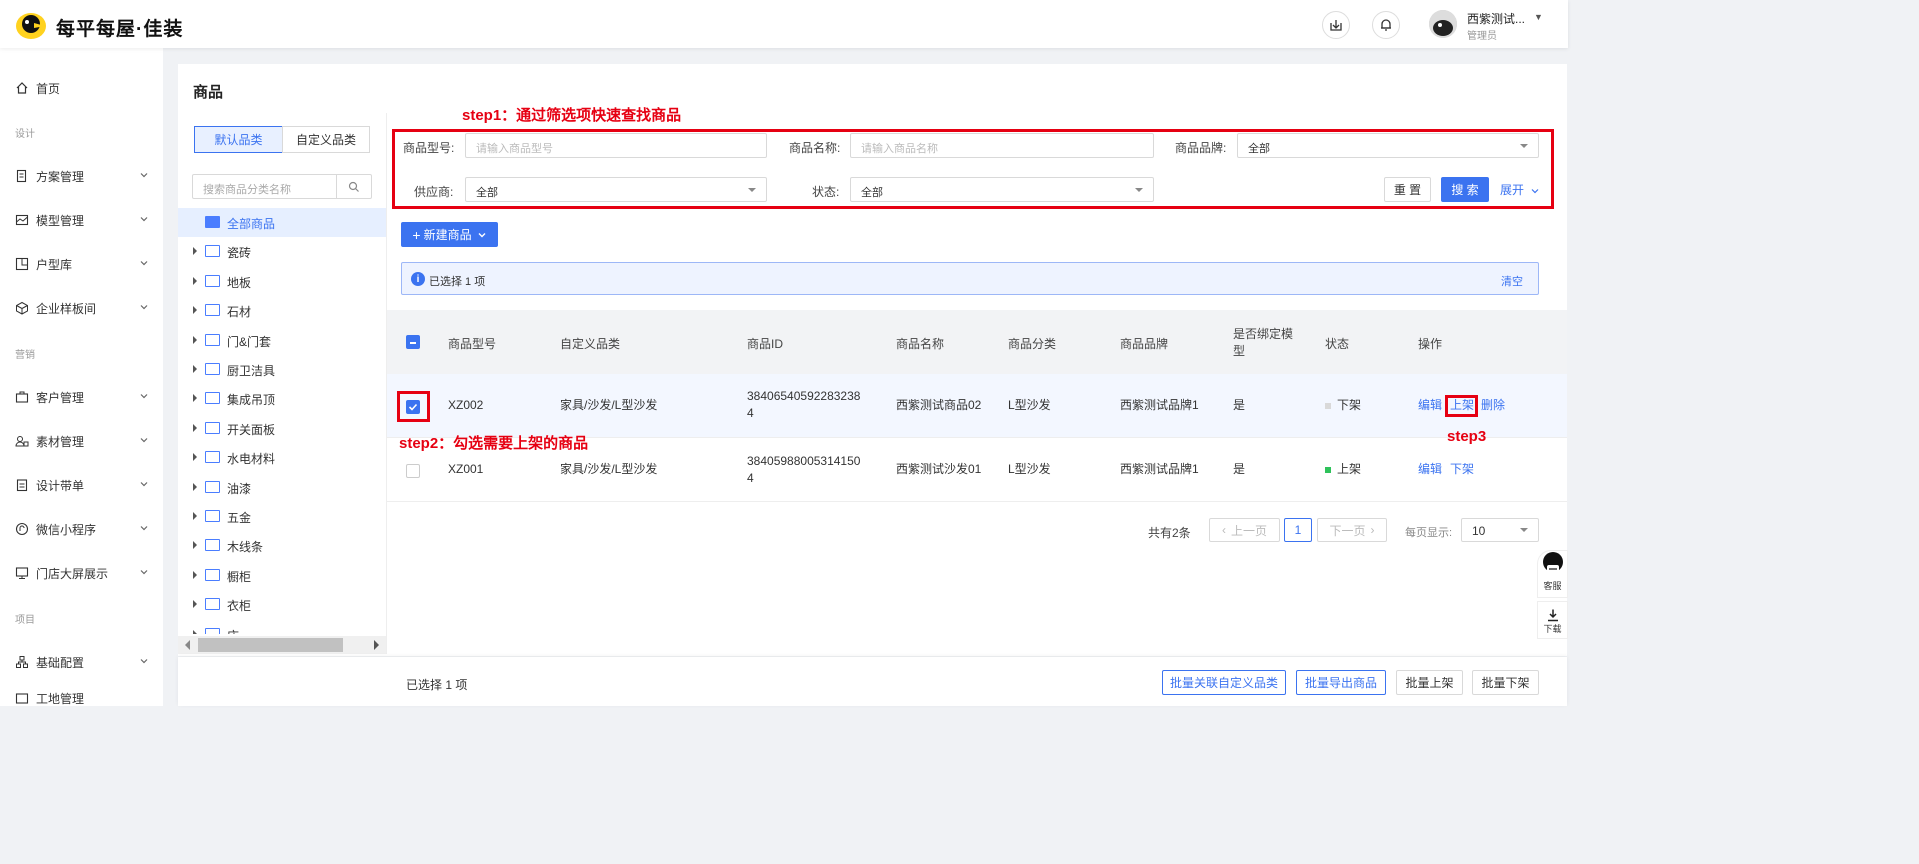 This screenshot has width=1919, height=864. Describe the element at coordinates (81, 88) in the screenshot. I see `sidebar-item-home: 首页` at that location.